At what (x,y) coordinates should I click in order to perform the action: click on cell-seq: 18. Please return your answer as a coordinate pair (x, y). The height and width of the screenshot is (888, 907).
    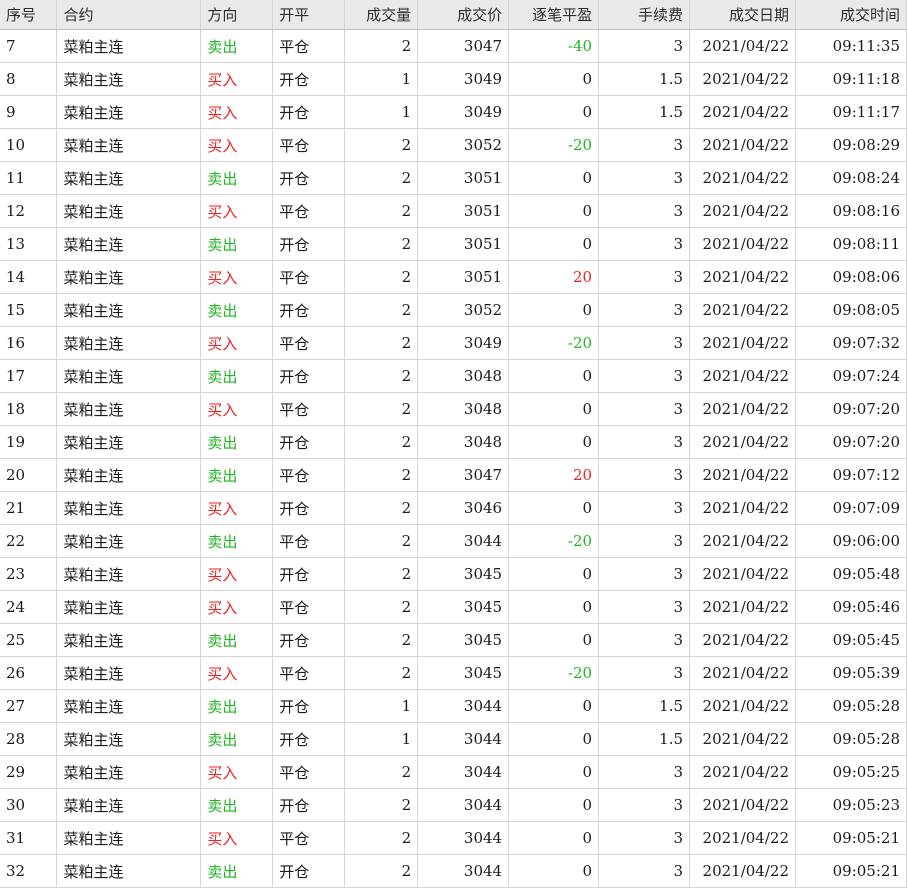
    Looking at the image, I should click on (29, 409).